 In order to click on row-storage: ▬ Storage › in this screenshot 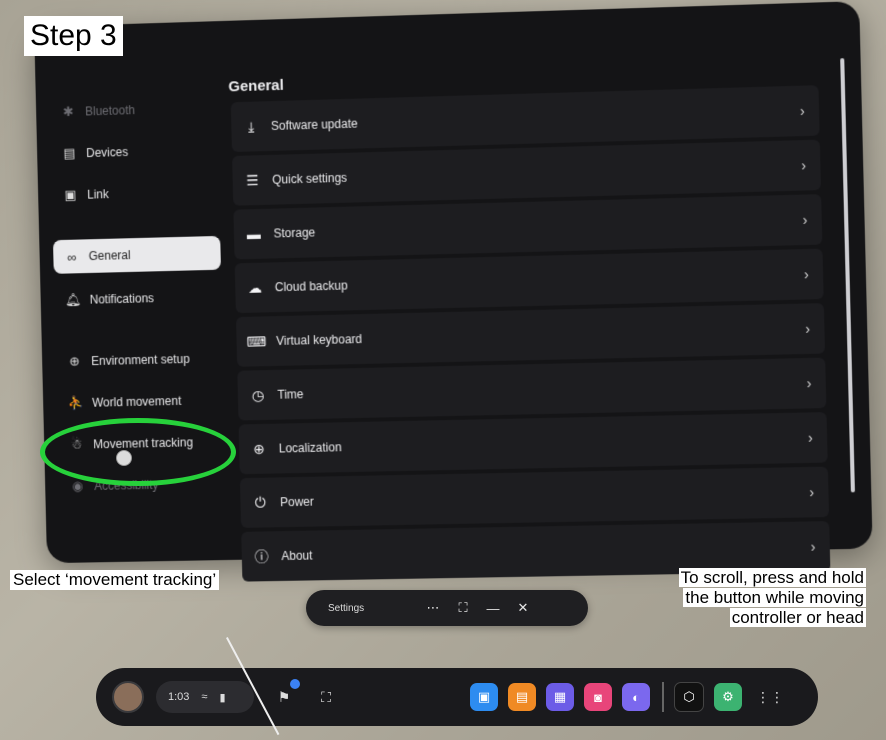, I will do `click(528, 227)`.